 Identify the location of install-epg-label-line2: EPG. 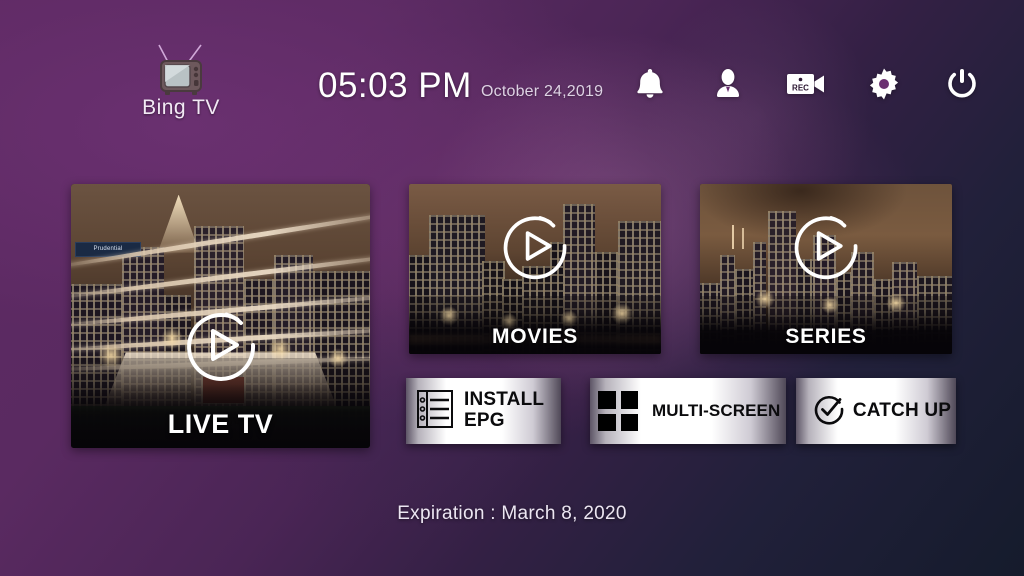
(484, 420).